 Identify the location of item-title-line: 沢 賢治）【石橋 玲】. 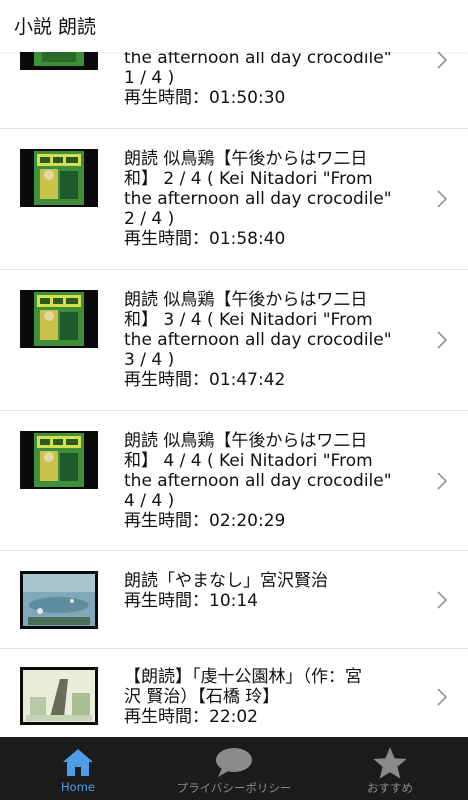
(202, 697).